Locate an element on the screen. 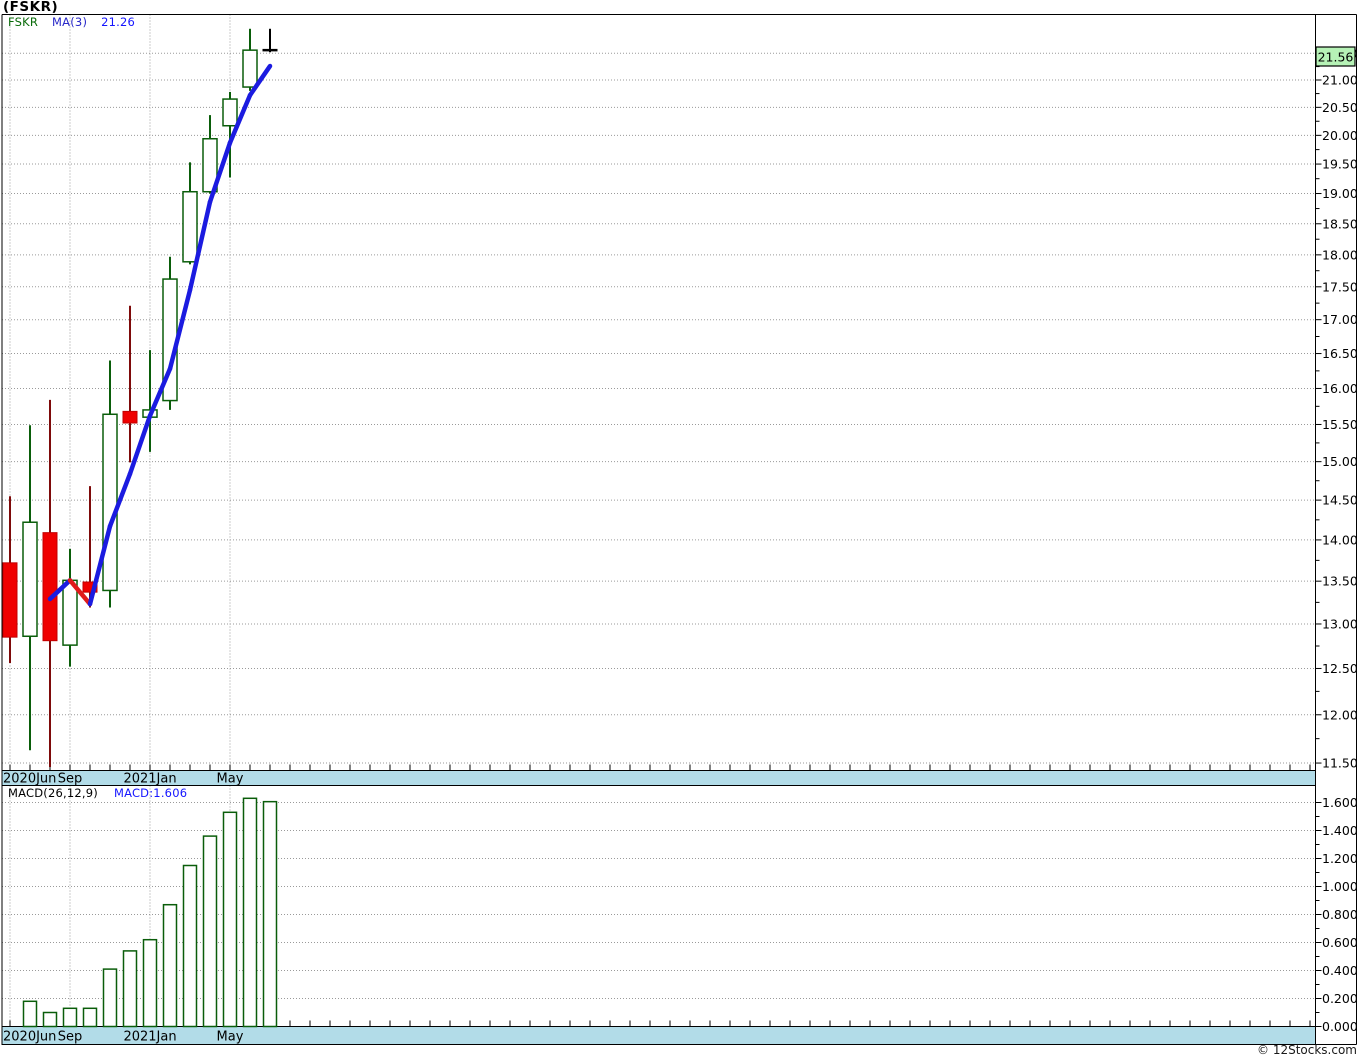 The image size is (1360, 1056). ma-indicator-value: 21.26 is located at coordinates (118, 22).